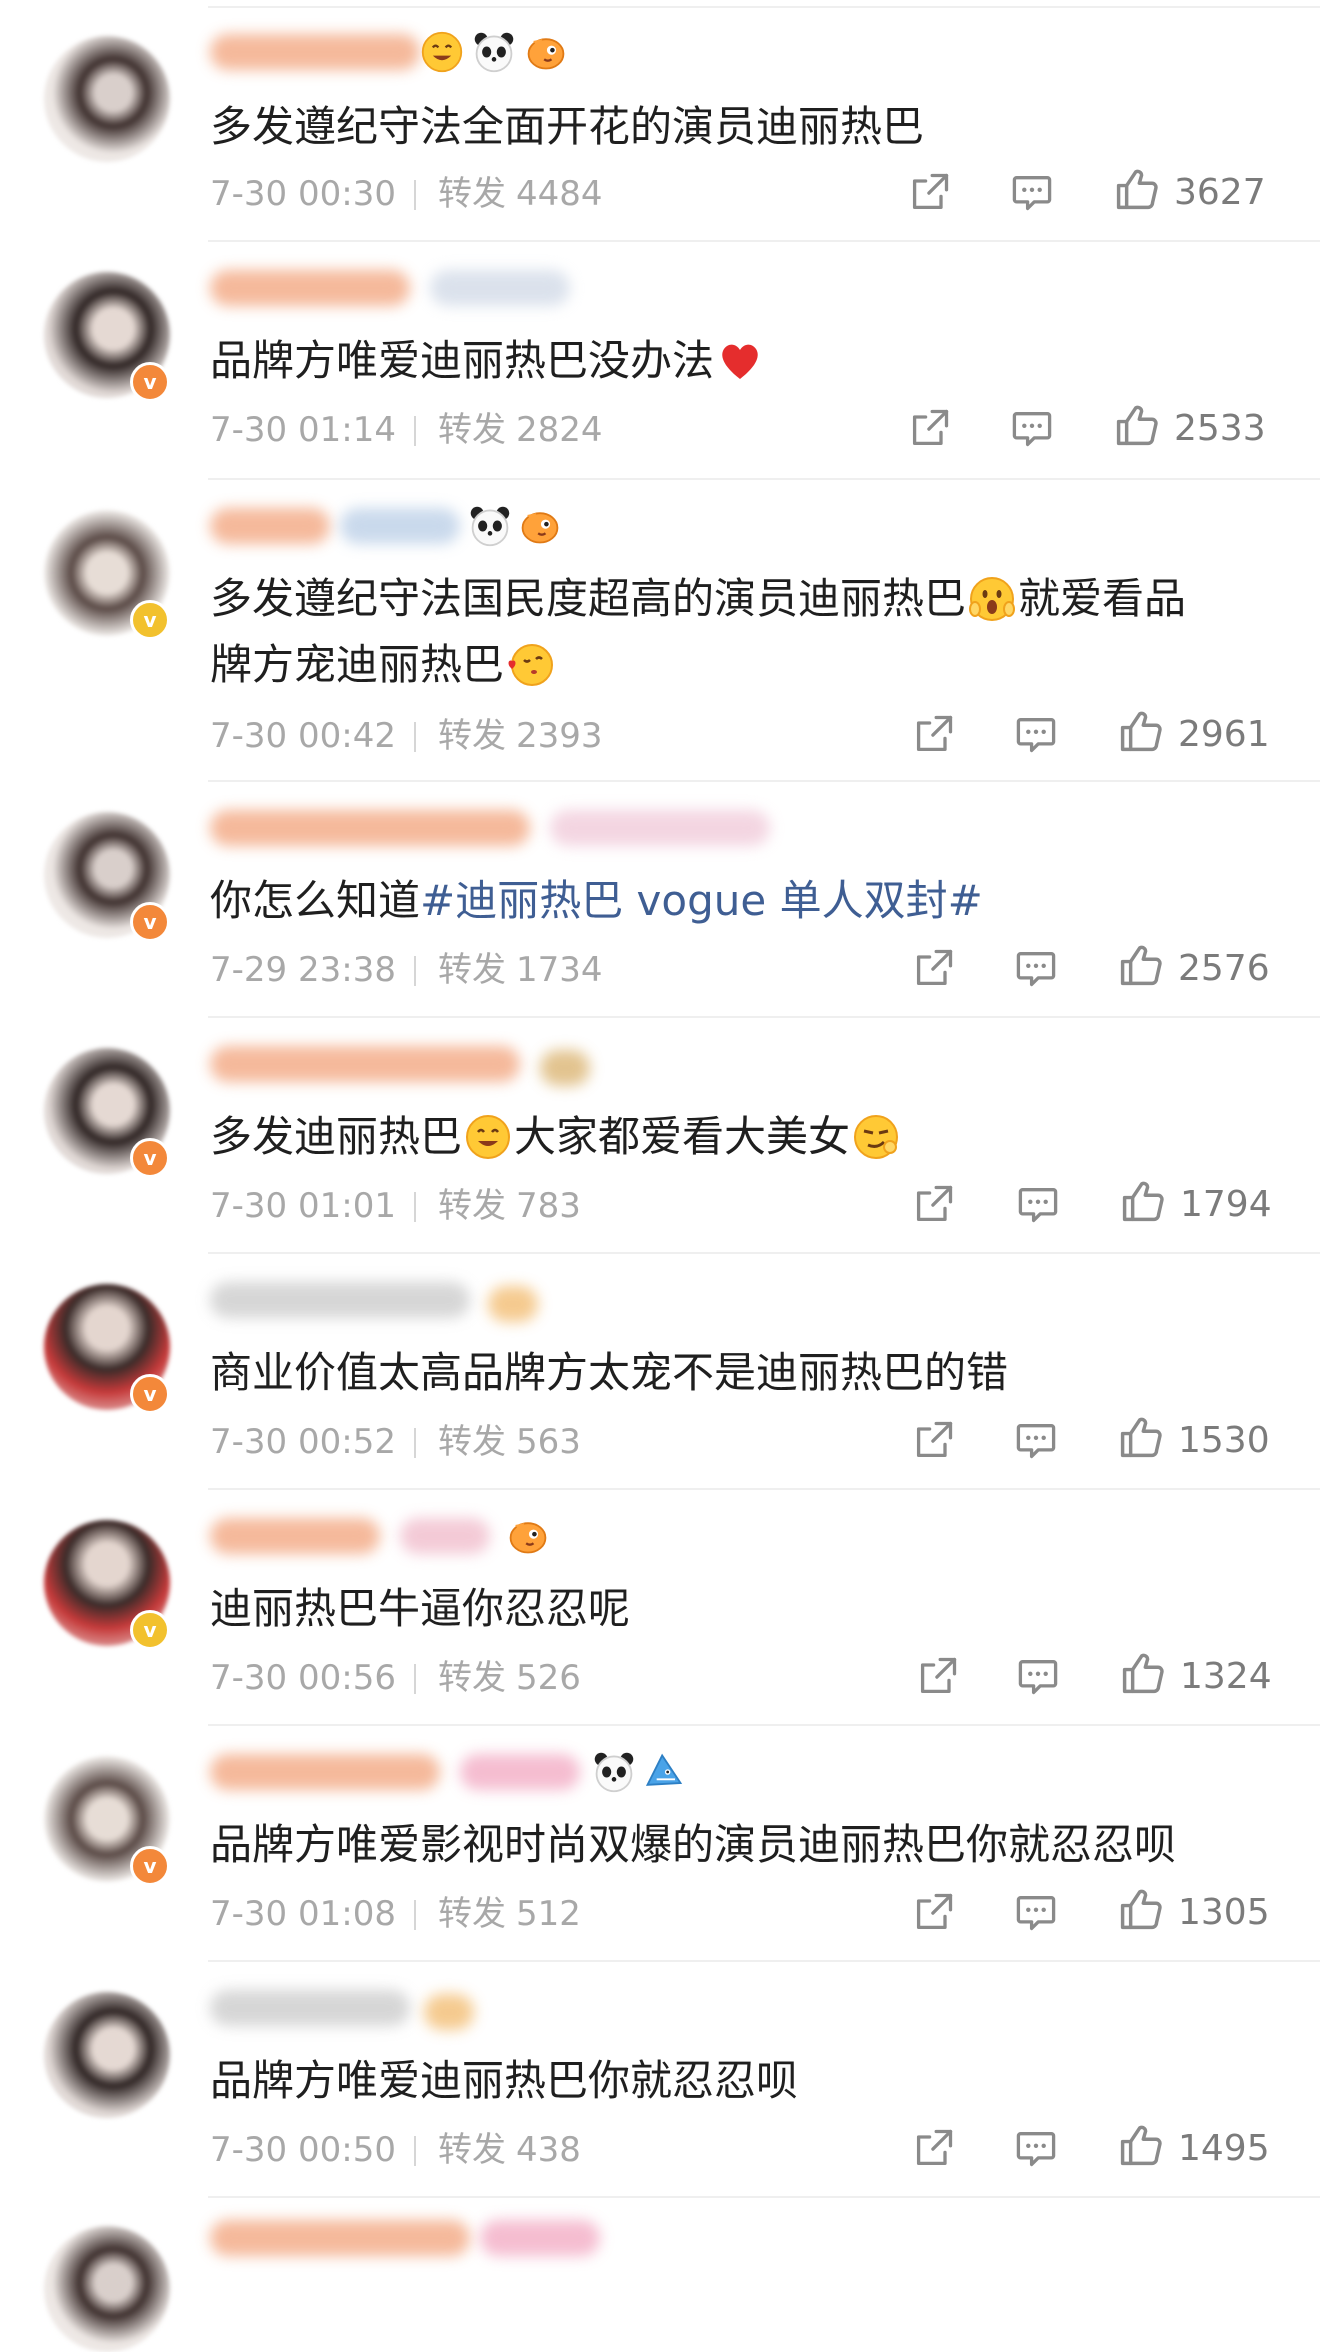 Image resolution: width=1320 pixels, height=2352 pixels. What do you see at coordinates (1220, 192) in the screenshot?
I see `like-count: 3627` at bounding box center [1220, 192].